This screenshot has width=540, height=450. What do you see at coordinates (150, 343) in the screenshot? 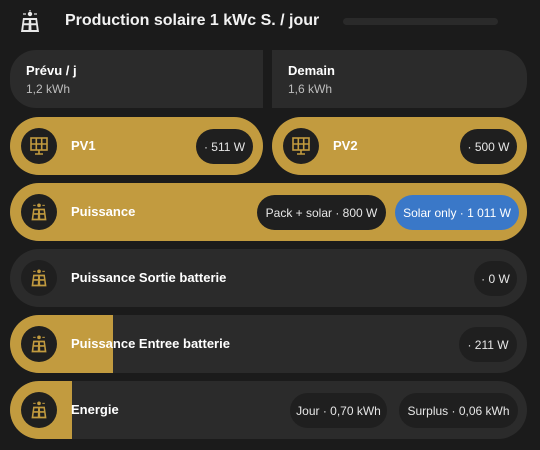
I see `entree-batterie-label: Puissance Entree batterie` at bounding box center [150, 343].